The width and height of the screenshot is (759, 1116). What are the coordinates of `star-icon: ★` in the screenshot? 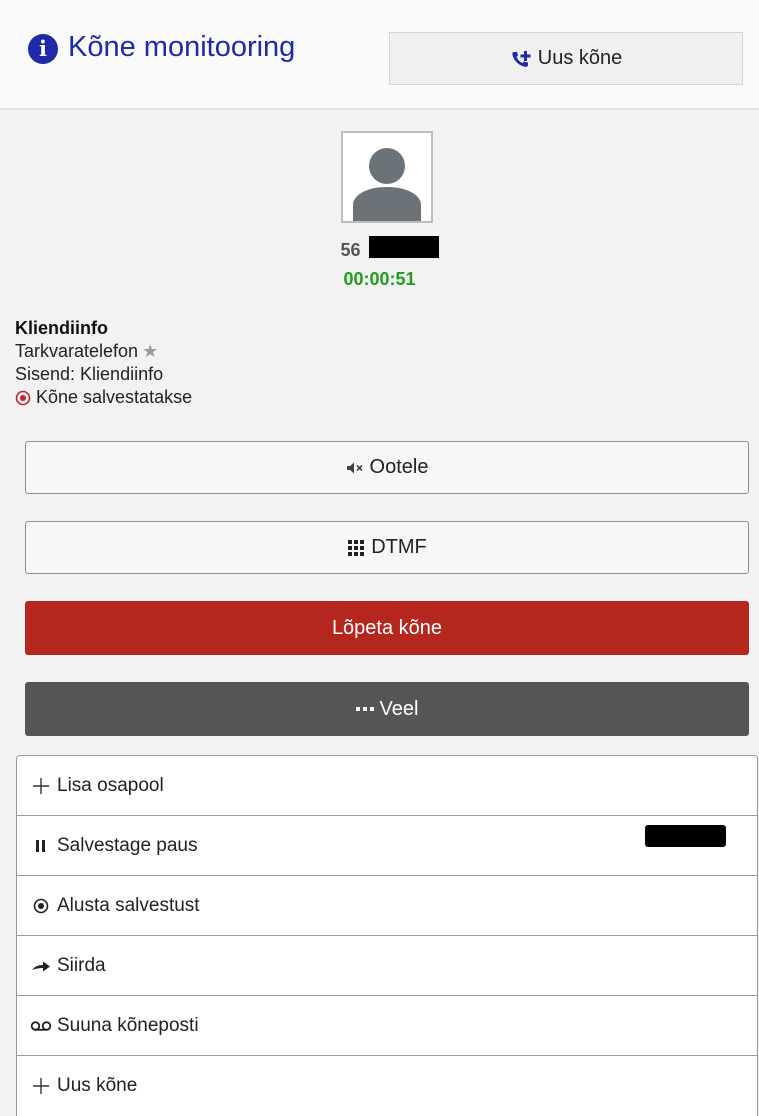 It's located at (150, 351).